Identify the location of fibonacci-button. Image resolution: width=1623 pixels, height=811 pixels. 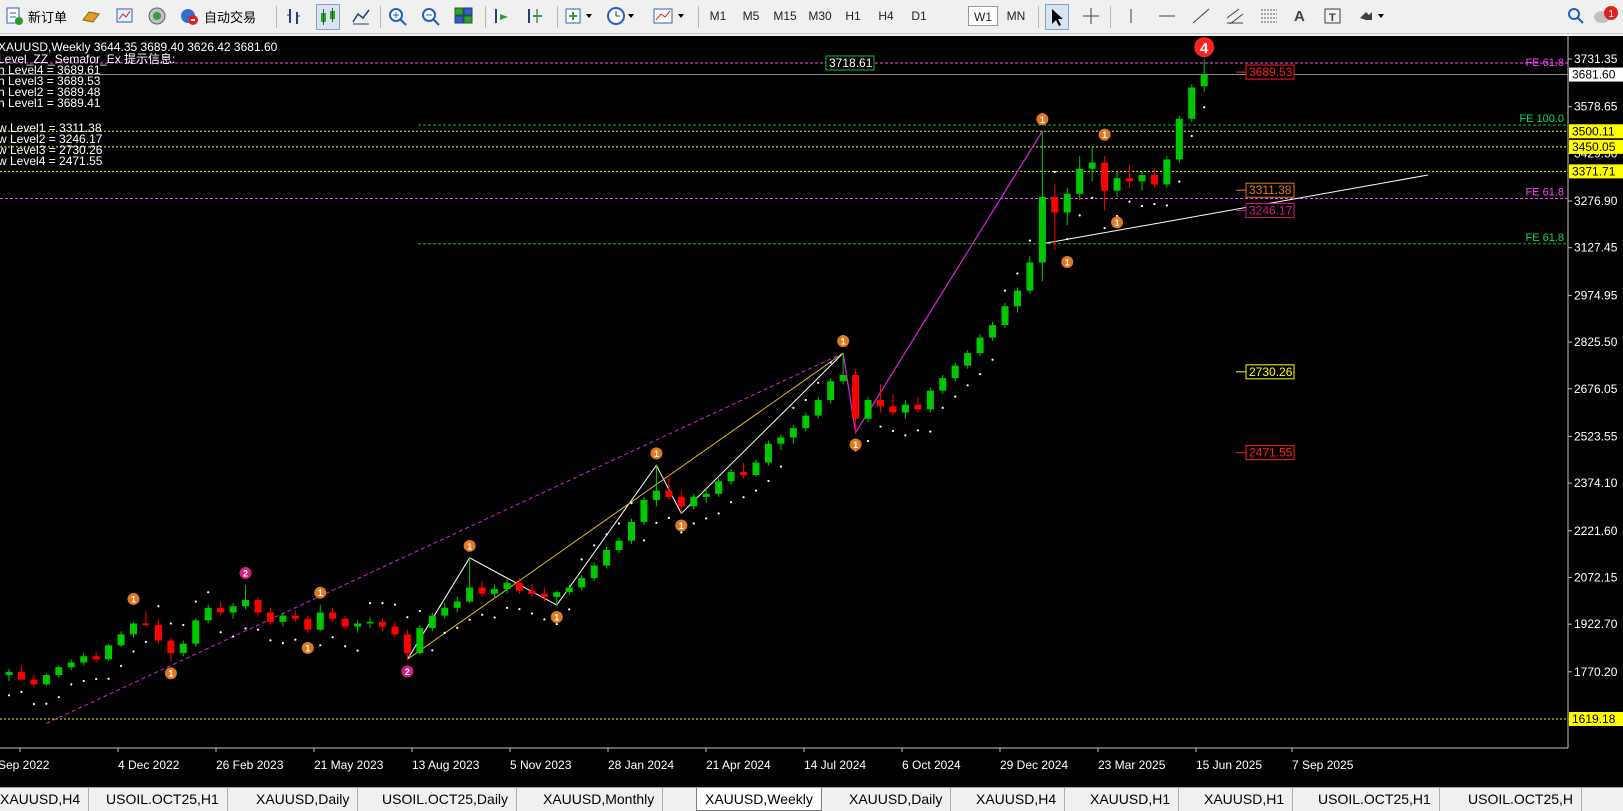
(1269, 16).